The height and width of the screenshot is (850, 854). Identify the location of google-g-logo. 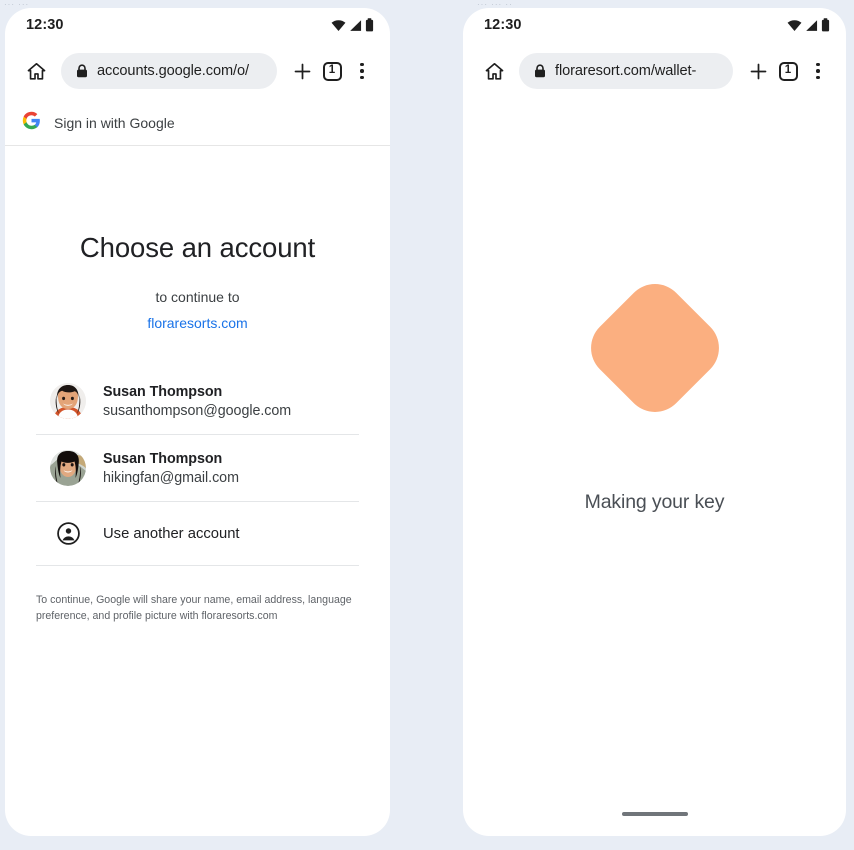
(31, 123).